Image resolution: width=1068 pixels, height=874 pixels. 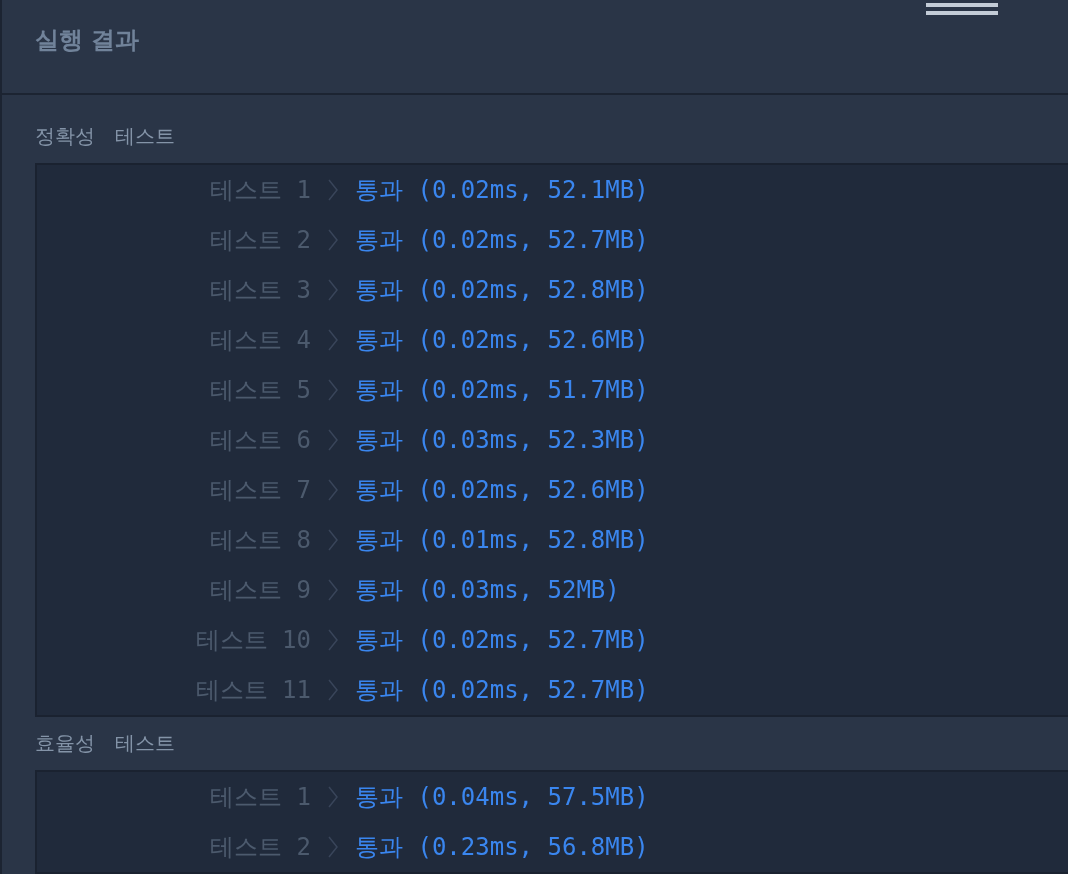 I want to click on section-label: 효율성 테스트, so click(x=105, y=743).